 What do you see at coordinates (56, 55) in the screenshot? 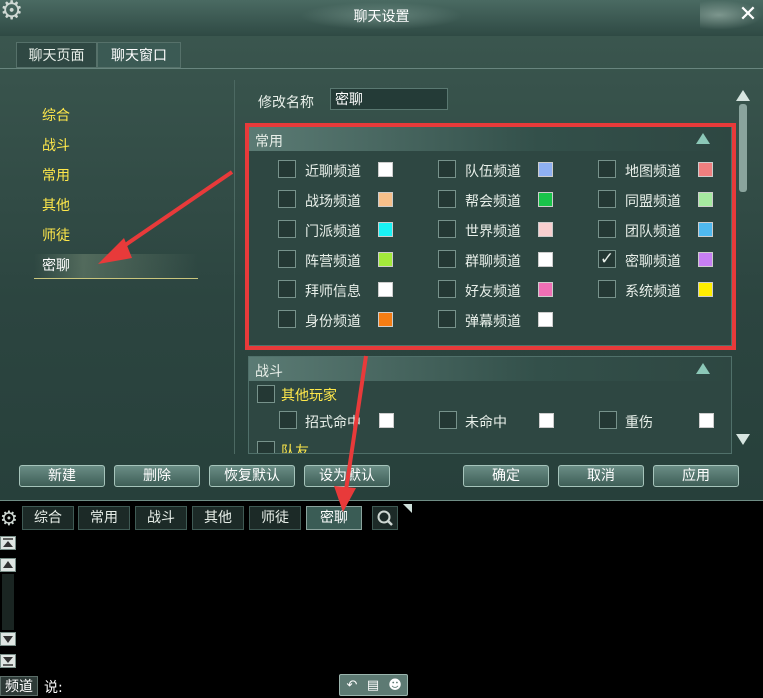
I see `tab-chat-page: 聊天页面` at bounding box center [56, 55].